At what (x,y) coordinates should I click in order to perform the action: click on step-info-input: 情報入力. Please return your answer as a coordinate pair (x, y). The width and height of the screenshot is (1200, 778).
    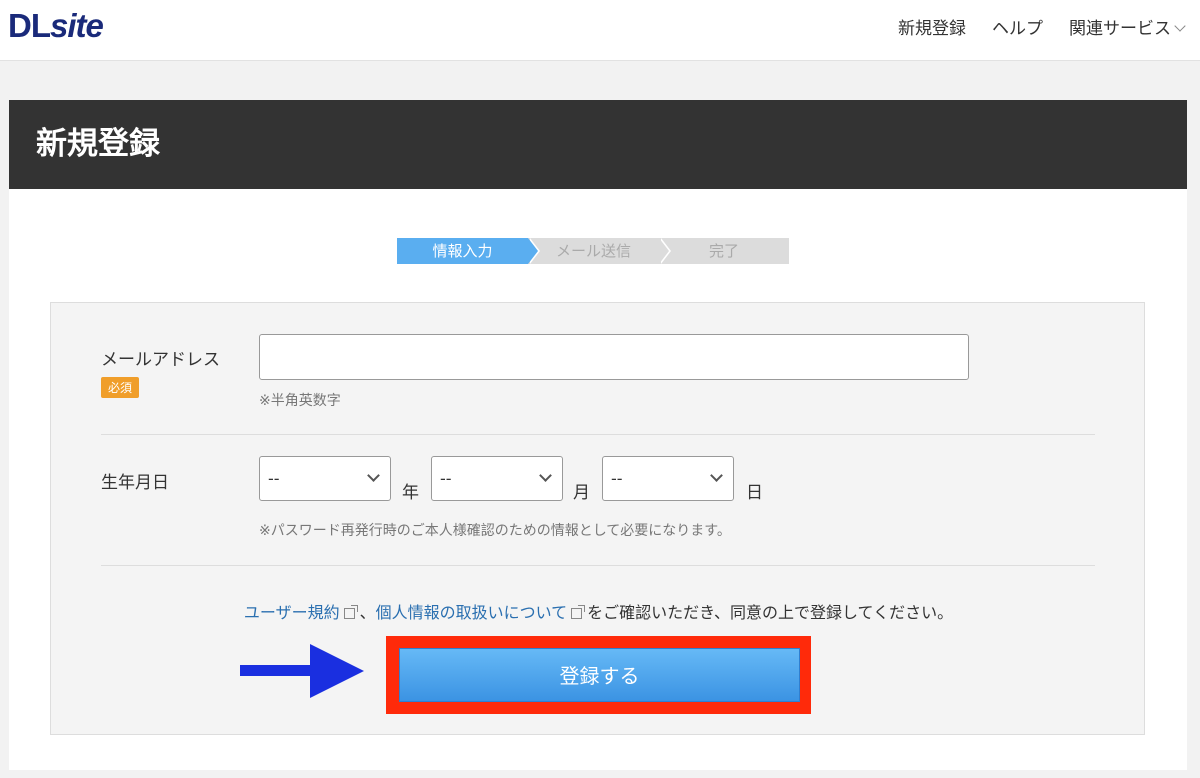
    Looking at the image, I should click on (468, 251).